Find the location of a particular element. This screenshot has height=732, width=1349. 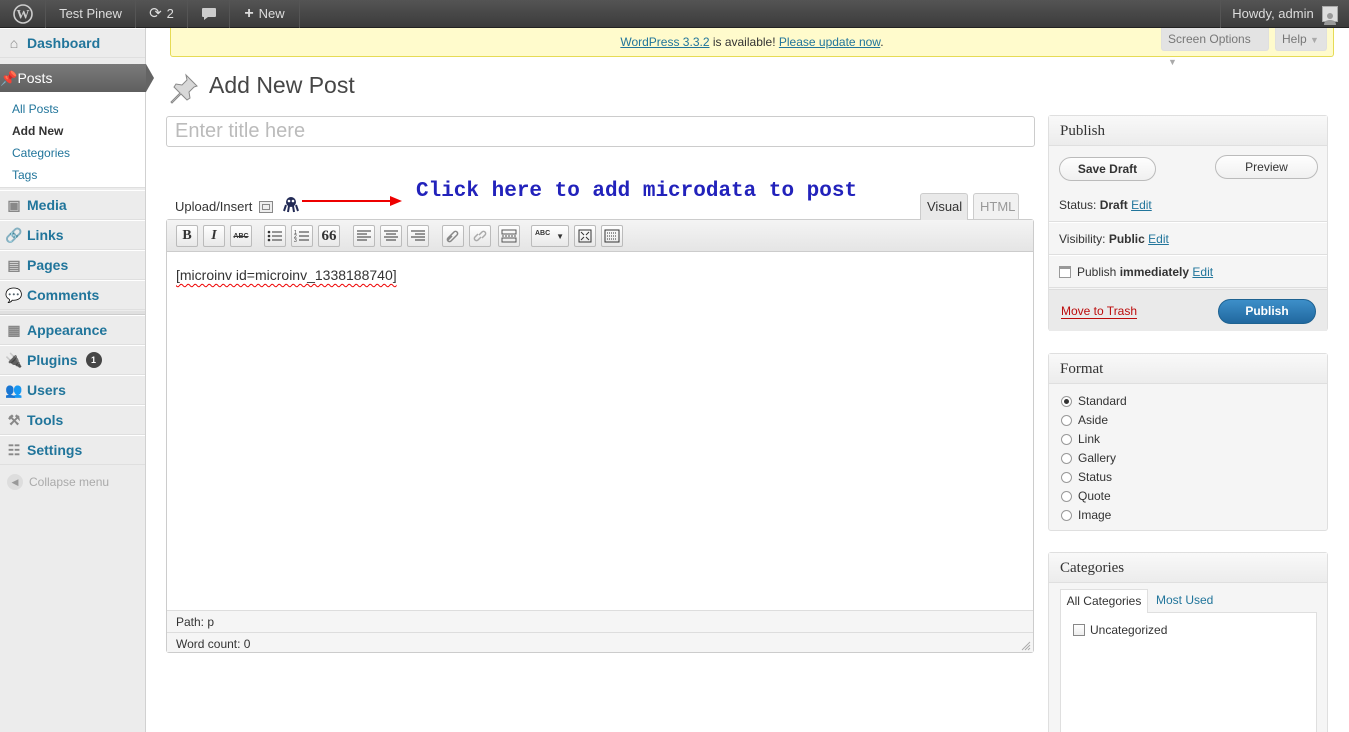

sidebar-item-plugins: 🔌 Plugins 1 is located at coordinates (72, 360).